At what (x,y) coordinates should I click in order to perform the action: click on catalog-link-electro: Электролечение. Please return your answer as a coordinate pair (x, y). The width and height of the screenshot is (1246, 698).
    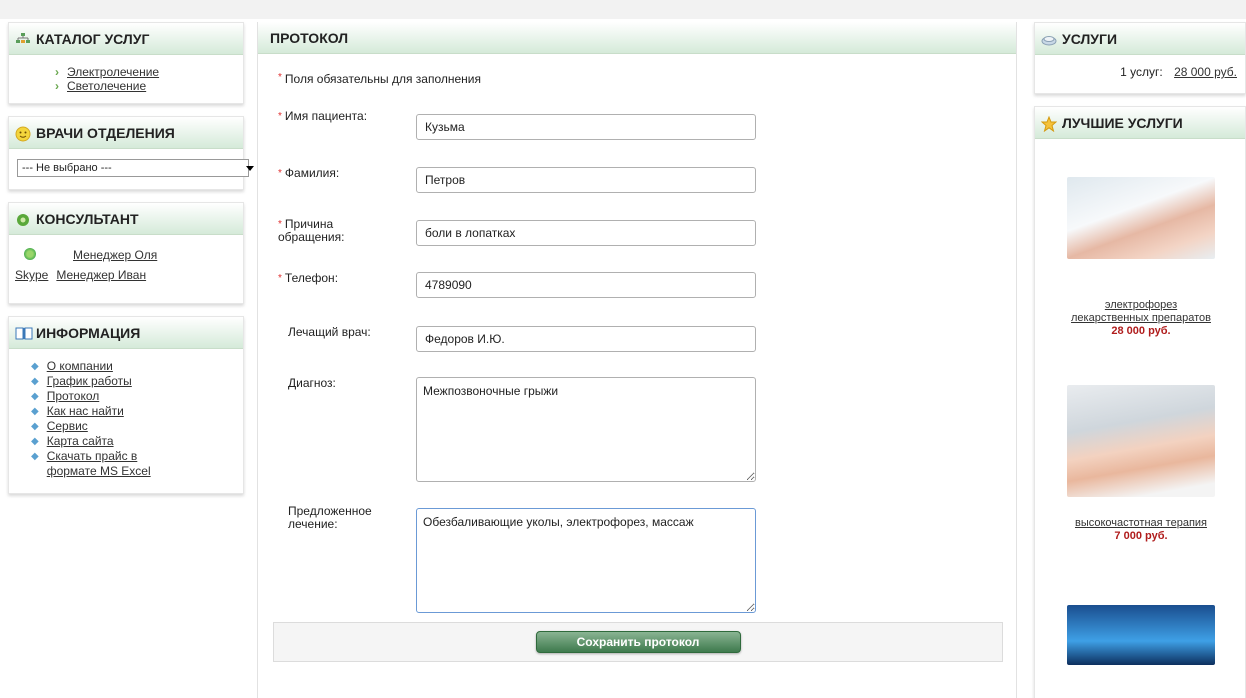
    Looking at the image, I should click on (113, 72).